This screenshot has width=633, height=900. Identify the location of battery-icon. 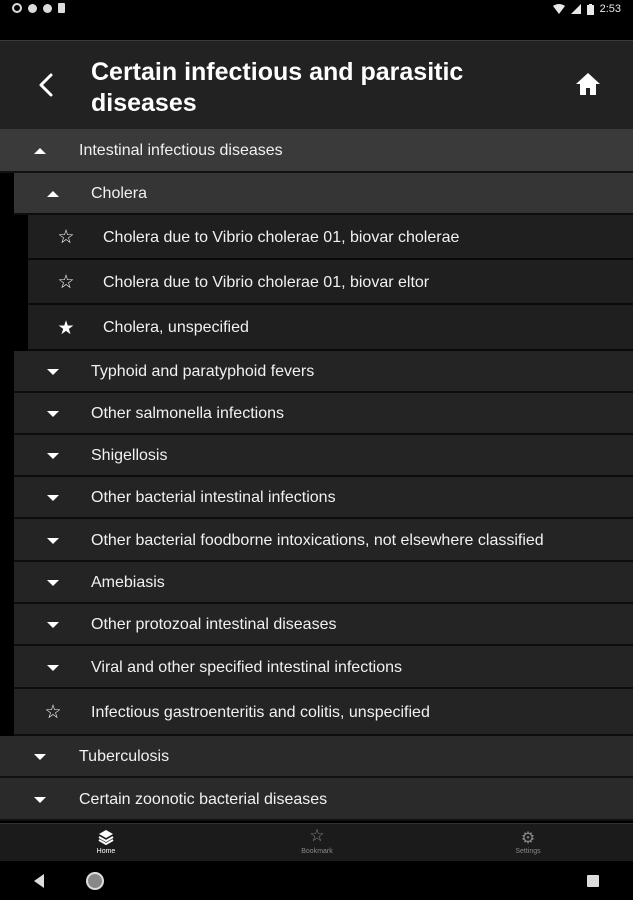
(590, 9).